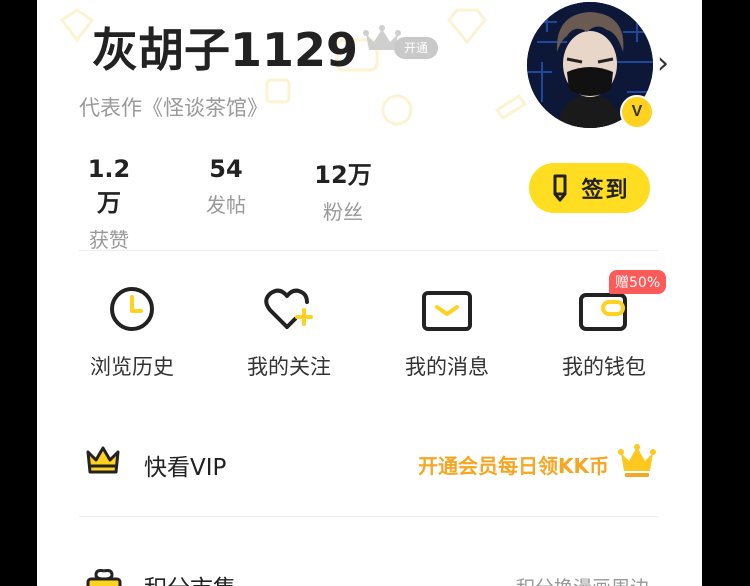 The height and width of the screenshot is (586, 750). What do you see at coordinates (343, 190) in the screenshot?
I see `stat-fans: 12万 粉丝` at bounding box center [343, 190].